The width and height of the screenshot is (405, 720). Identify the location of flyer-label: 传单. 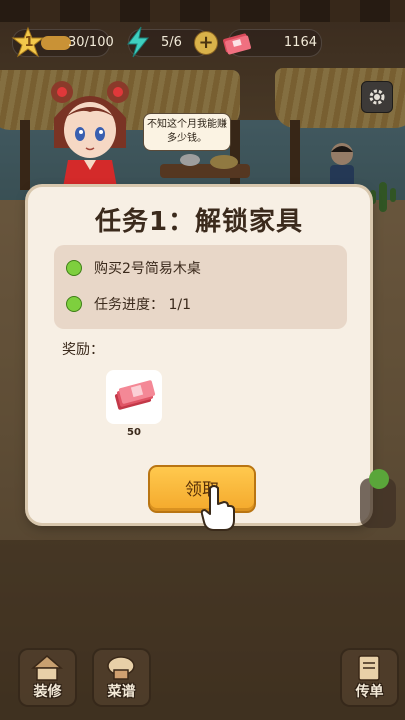
(369, 692).